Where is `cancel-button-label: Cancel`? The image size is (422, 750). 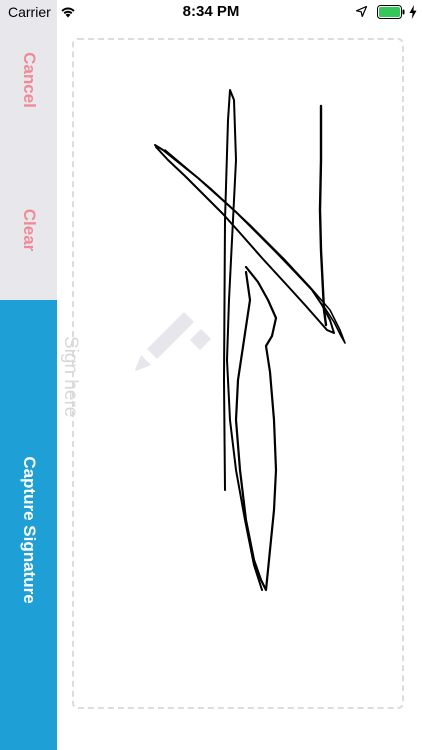
cancel-button-label: Cancel is located at coordinates (29, 80).